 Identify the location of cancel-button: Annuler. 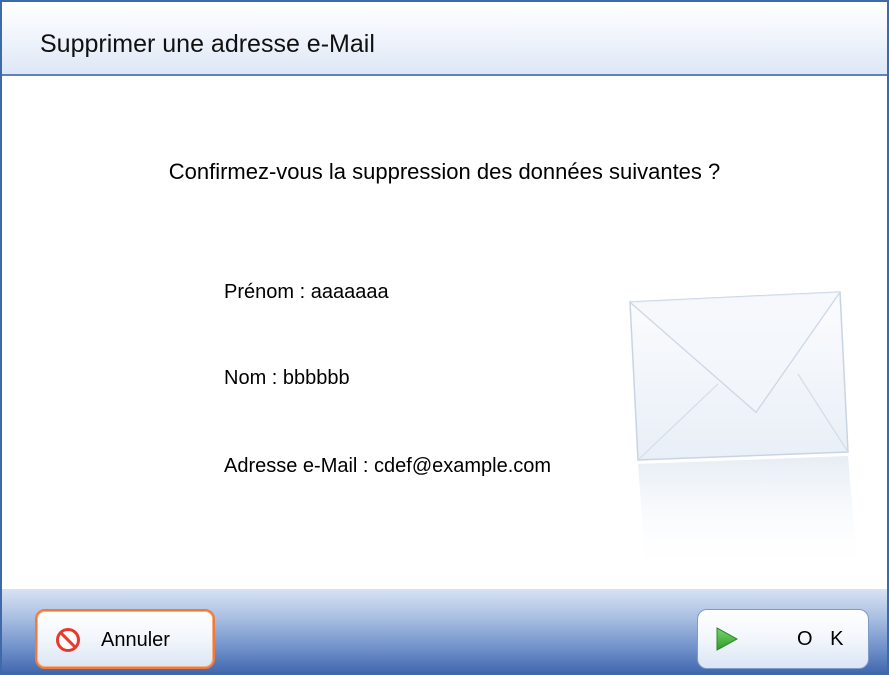
(125, 639).